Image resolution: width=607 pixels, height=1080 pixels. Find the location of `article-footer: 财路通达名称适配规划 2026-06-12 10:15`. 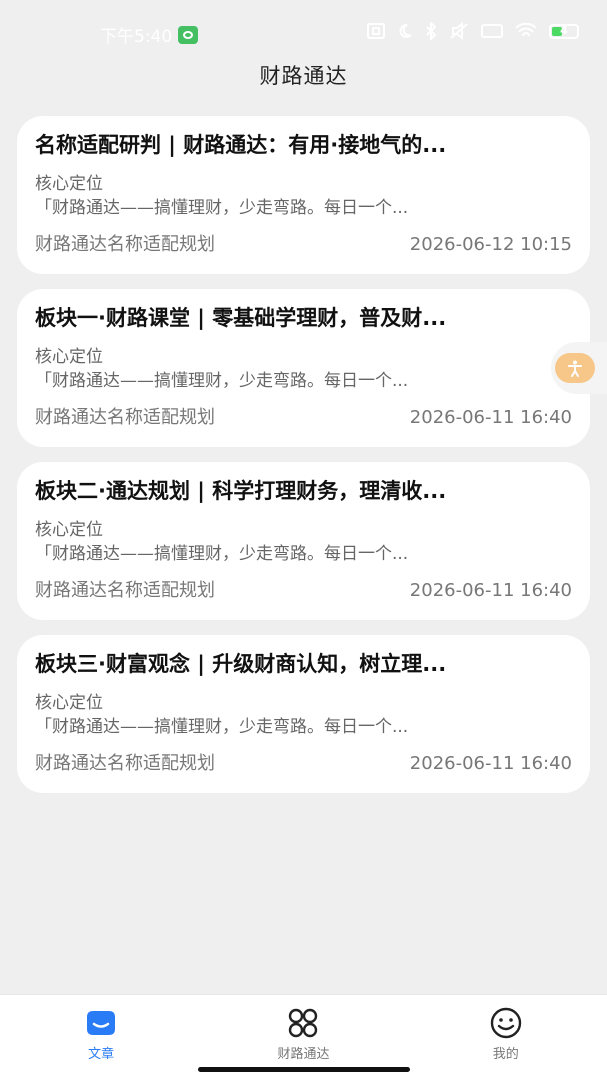

article-footer: 财路通达名称适配规划 2026-06-12 10:15 is located at coordinates (303, 245).